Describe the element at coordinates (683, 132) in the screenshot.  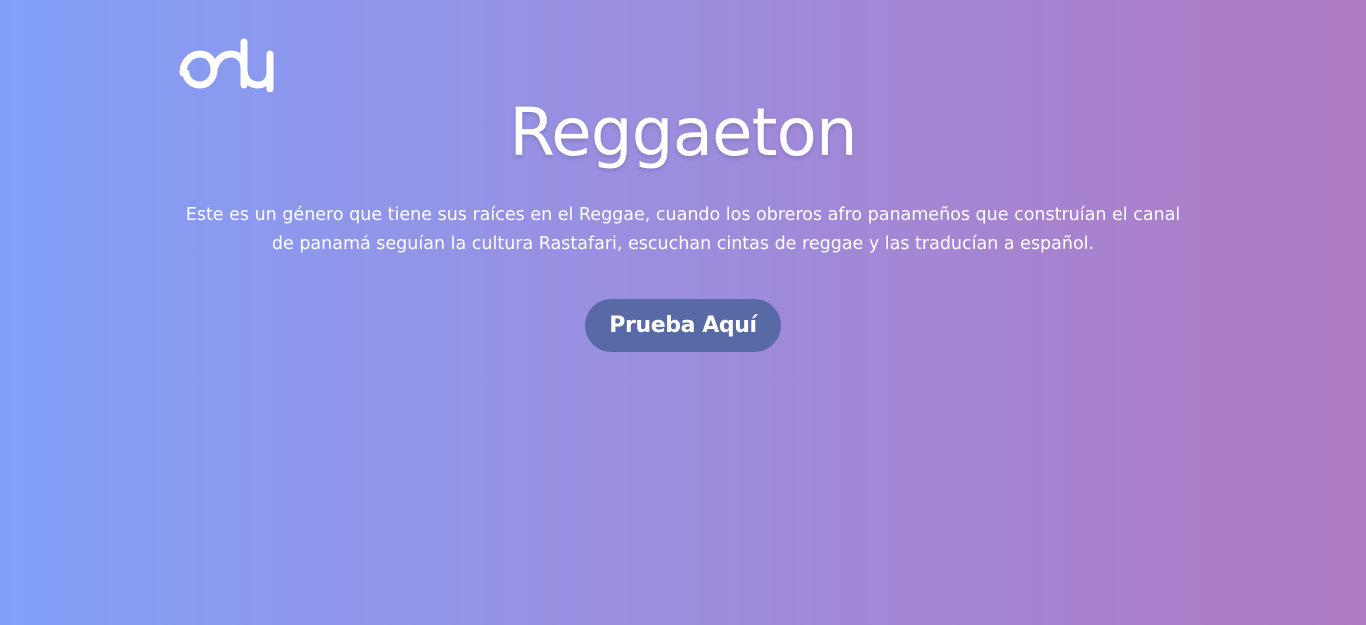
I see `page-title: Reggaeton` at that location.